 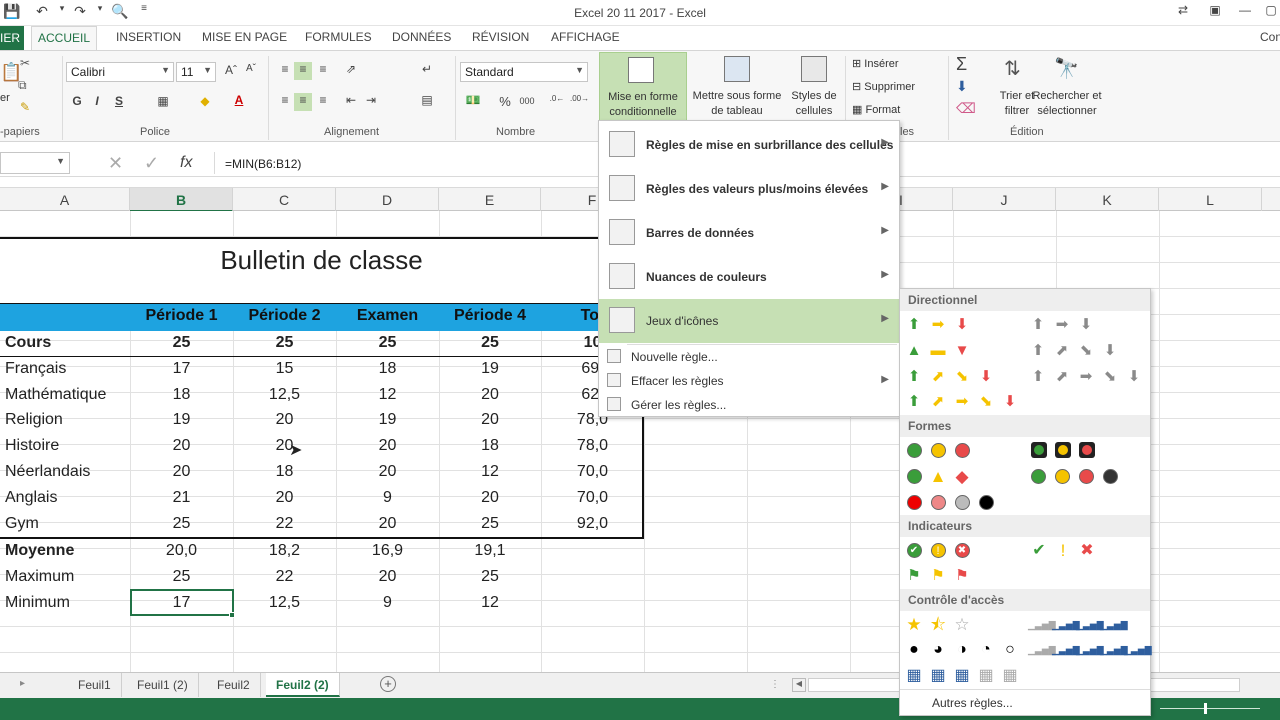 I want to click on column-header-j: J, so click(x=1004, y=200).